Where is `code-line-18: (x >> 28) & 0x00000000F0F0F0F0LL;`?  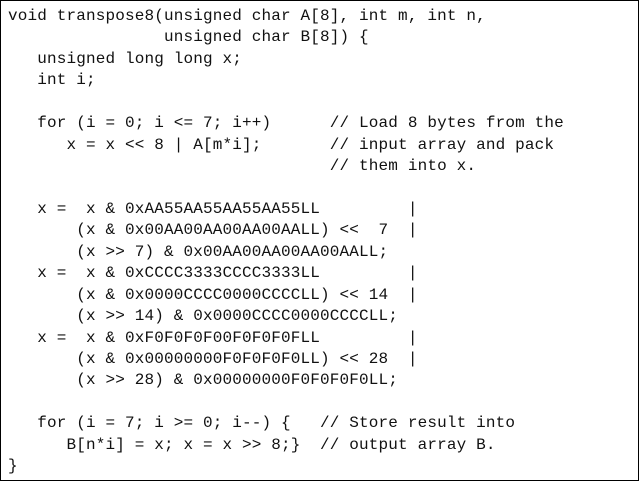
code-line-18: (x >> 28) & 0x00000000F0F0F0F0LL; is located at coordinates (203, 380).